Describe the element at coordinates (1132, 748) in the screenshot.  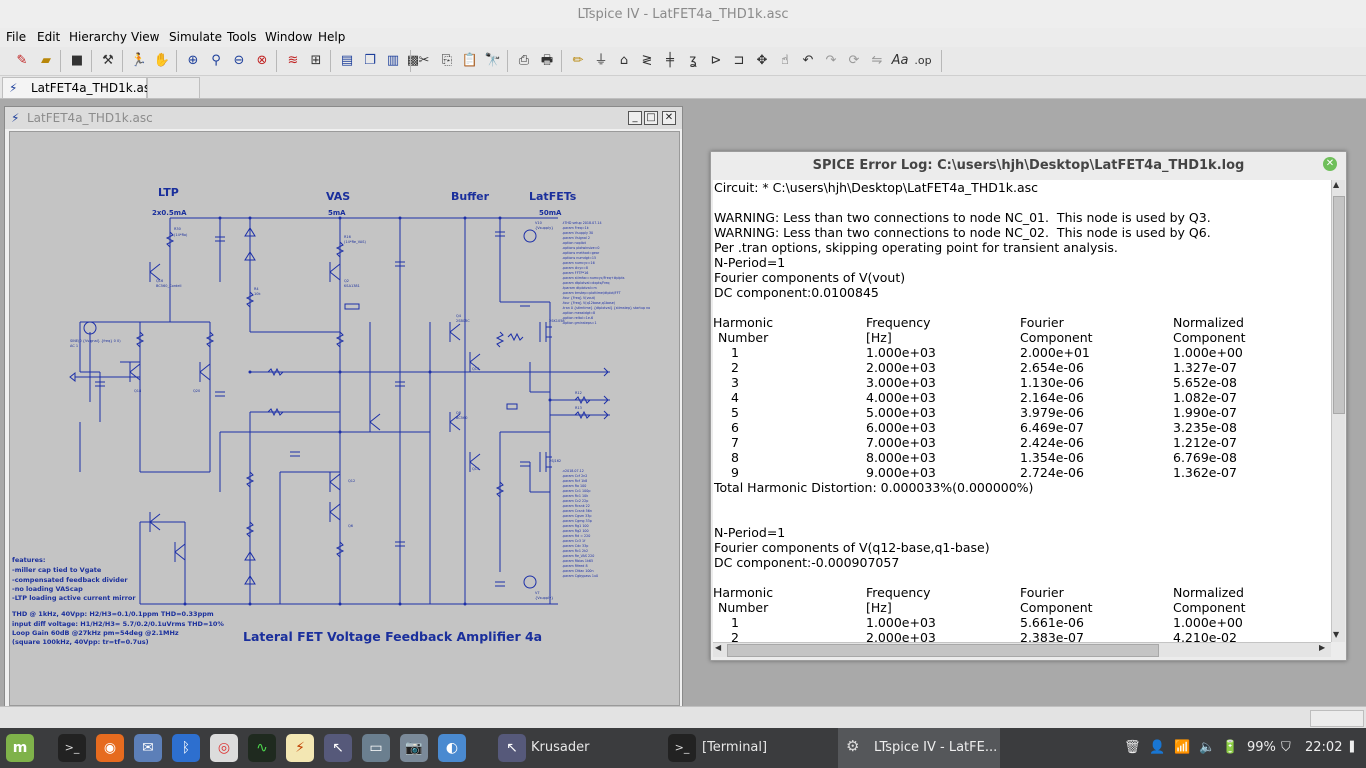
I see `trash-icon: 🗑` at that location.